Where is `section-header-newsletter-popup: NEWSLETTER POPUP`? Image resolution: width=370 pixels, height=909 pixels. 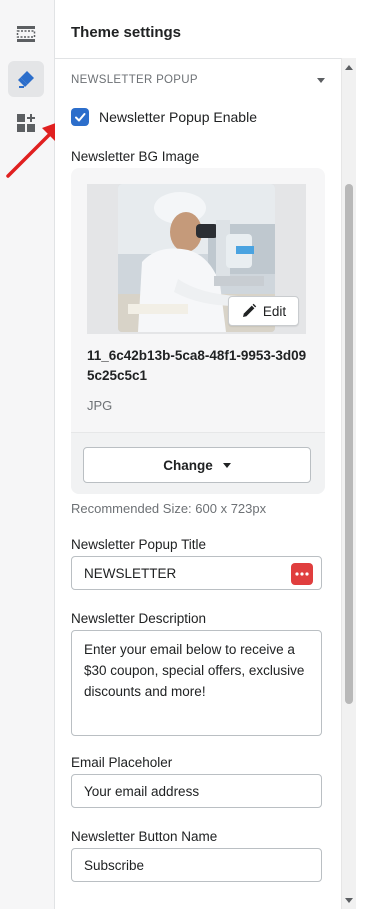 section-header-newsletter-popup: NEWSLETTER POPUP is located at coordinates (198, 83).